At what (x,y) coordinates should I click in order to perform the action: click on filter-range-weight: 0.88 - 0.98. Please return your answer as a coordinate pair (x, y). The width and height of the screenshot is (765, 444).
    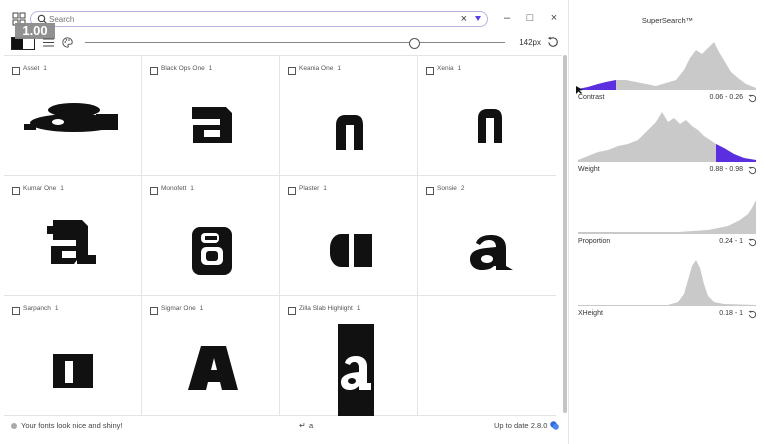
    Looking at the image, I should click on (726, 169).